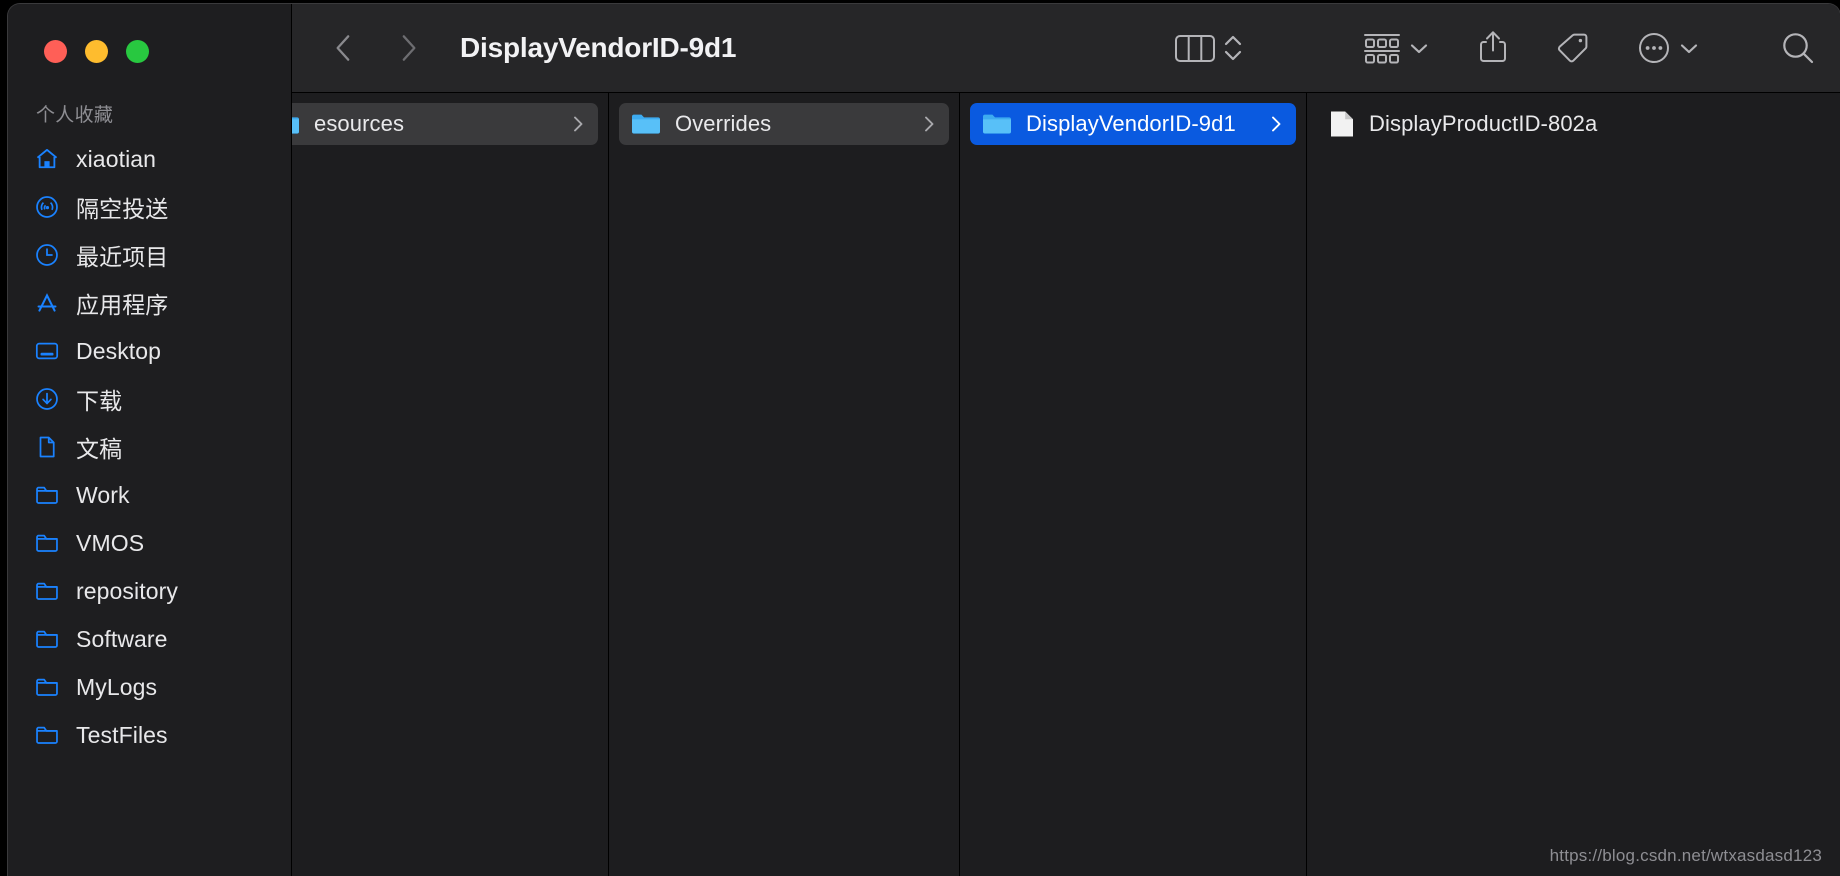 This screenshot has height=876, width=1840. Describe the element at coordinates (47, 447) in the screenshot. I see `document-icon` at that location.